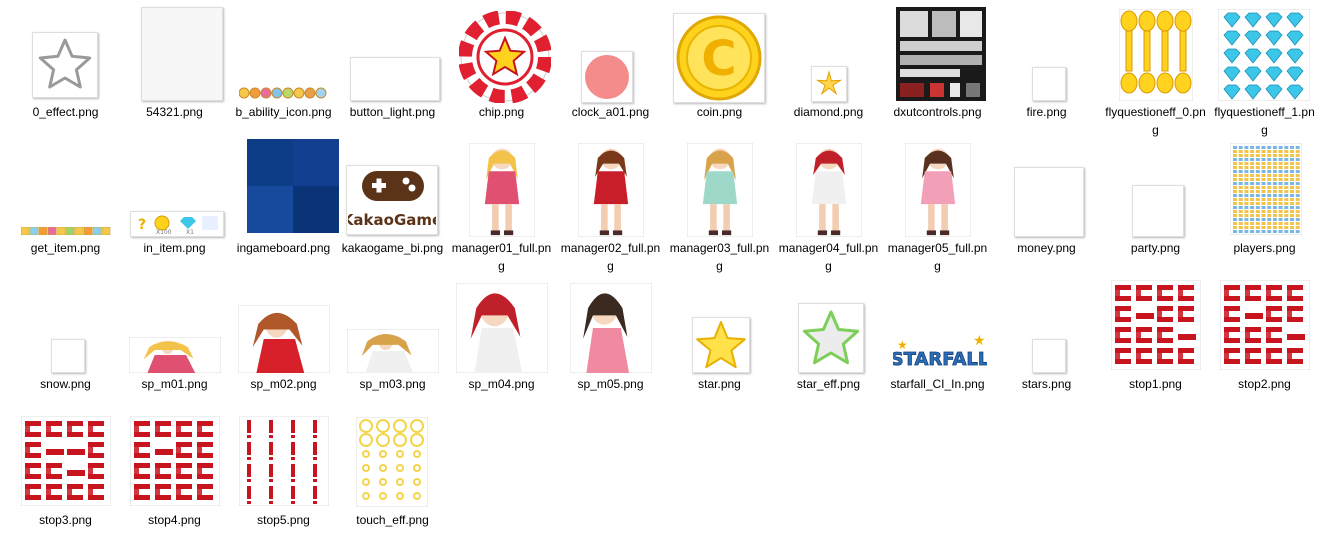 The width and height of the screenshot is (1320, 547). I want to click on file-item-stars: stars.png, so click(1046, 343).